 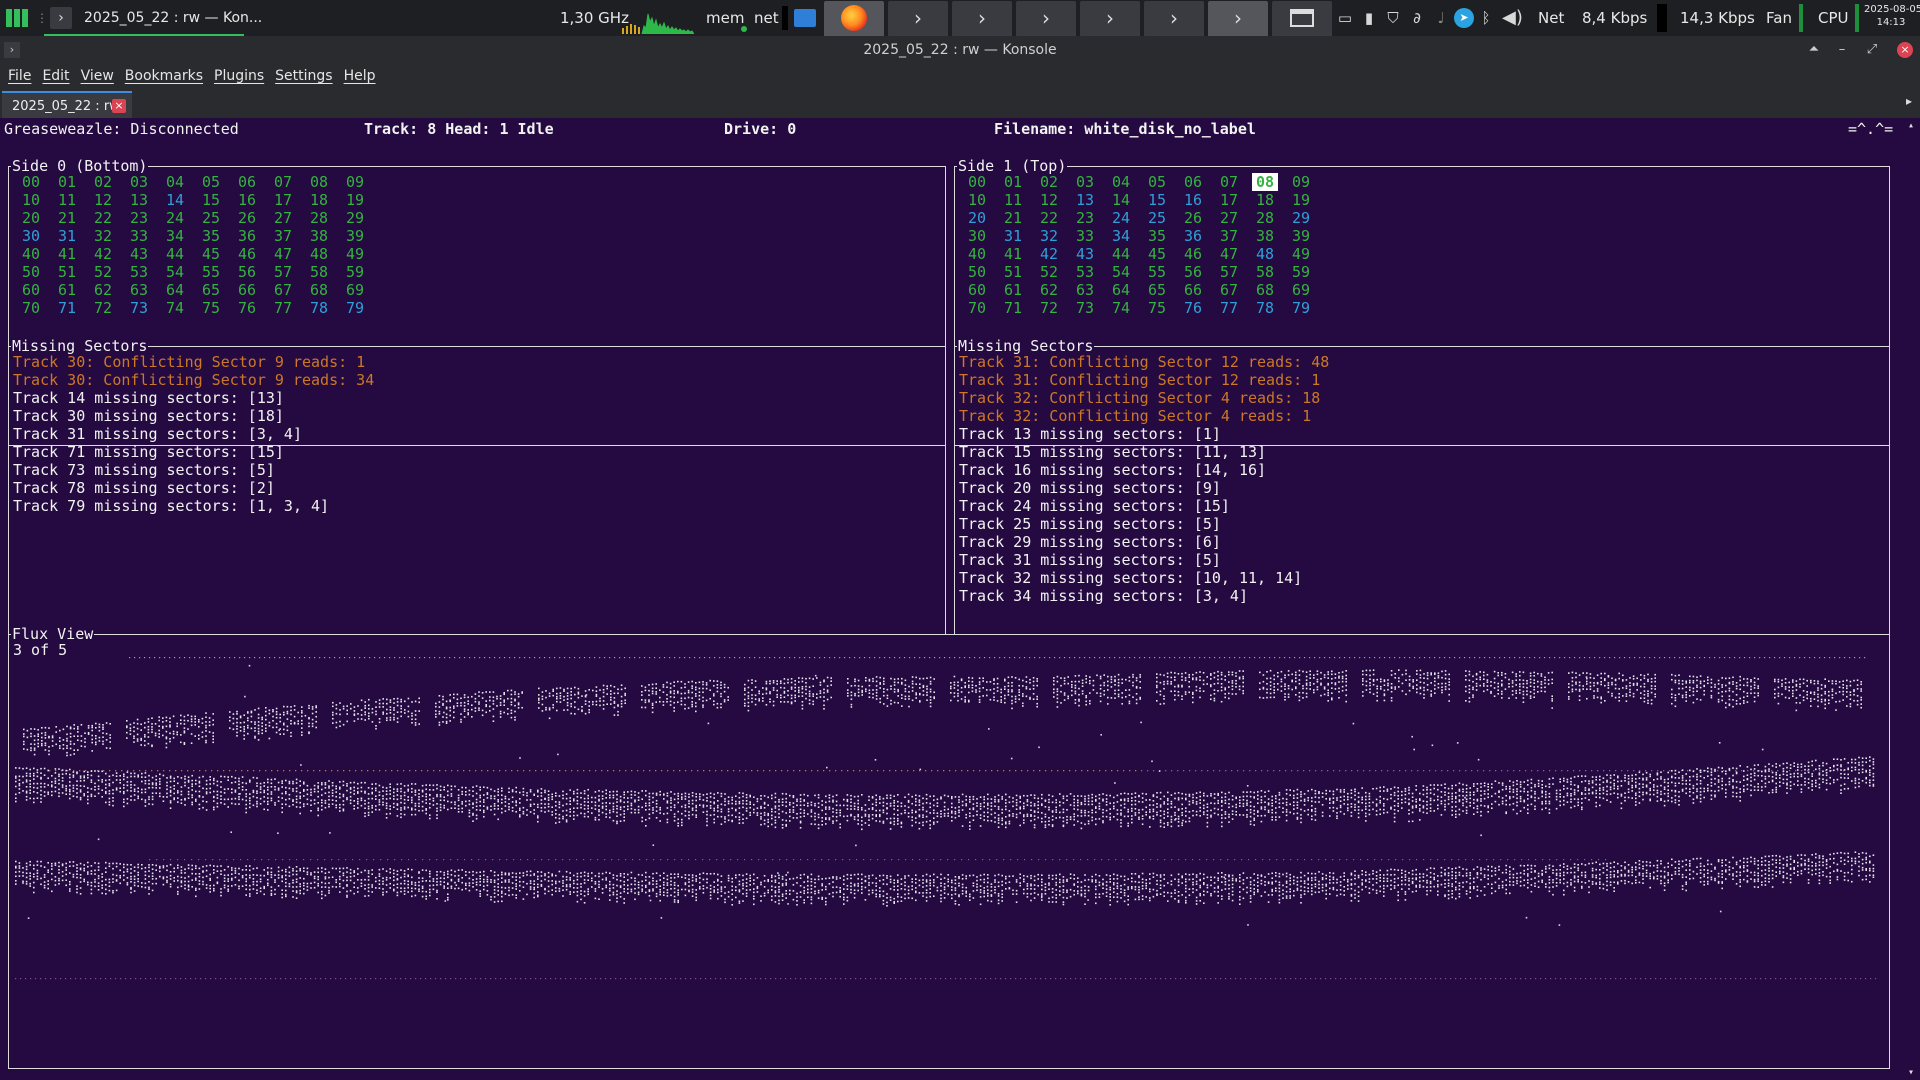 I want to click on clock: 2025-08-05 14:13, so click(x=1892, y=21).